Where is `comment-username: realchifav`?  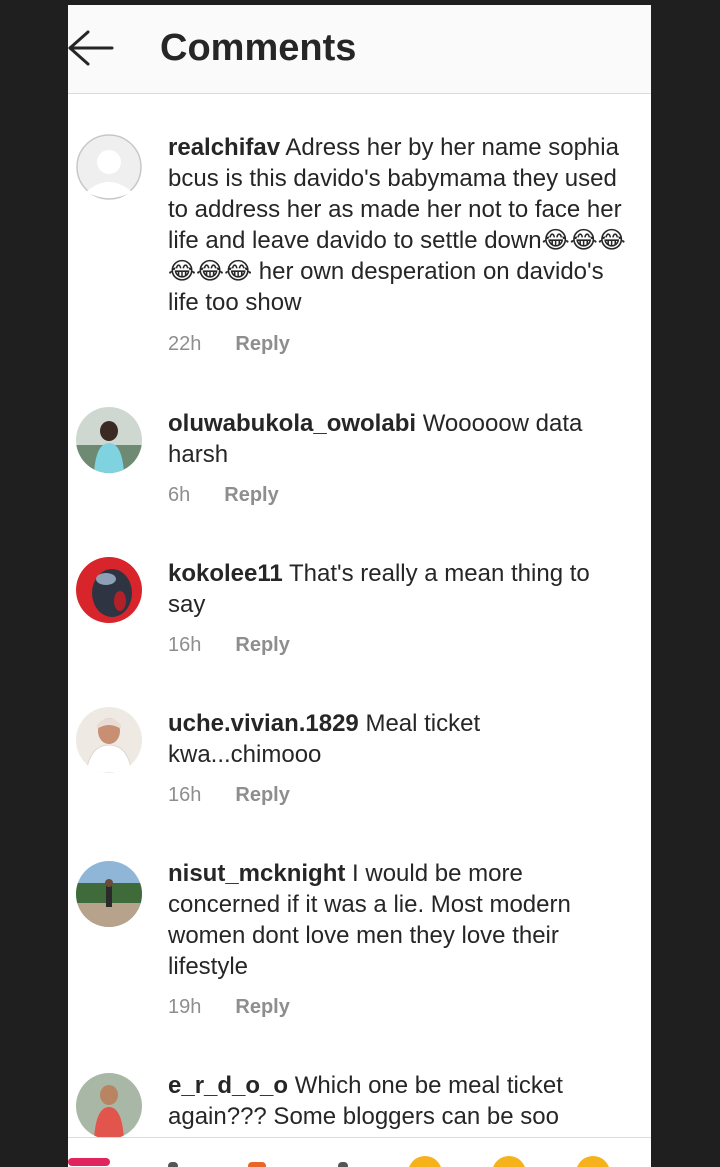
comment-username: realchifav is located at coordinates (224, 147).